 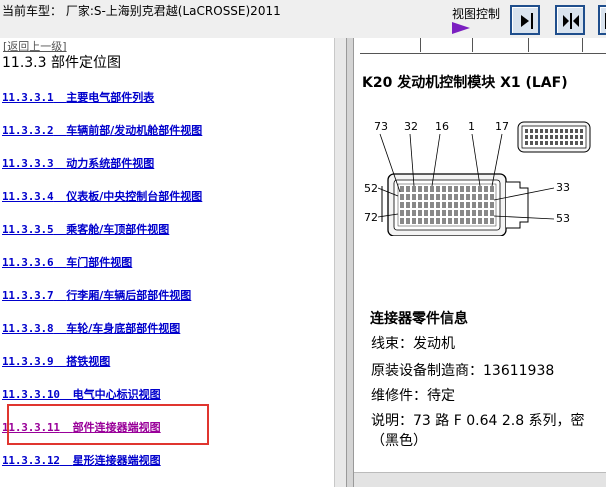 What do you see at coordinates (350, 262) in the screenshot?
I see `pane-splitter` at bounding box center [350, 262].